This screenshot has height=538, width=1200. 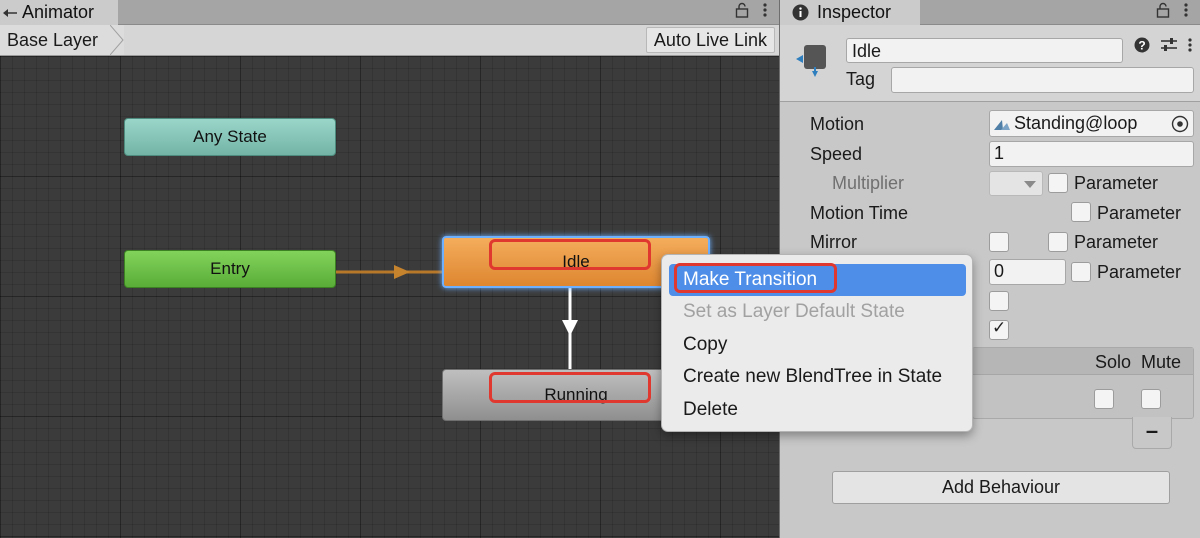 What do you see at coordinates (1081, 272) in the screenshot?
I see `cycle-offset-parameter-checkbox` at bounding box center [1081, 272].